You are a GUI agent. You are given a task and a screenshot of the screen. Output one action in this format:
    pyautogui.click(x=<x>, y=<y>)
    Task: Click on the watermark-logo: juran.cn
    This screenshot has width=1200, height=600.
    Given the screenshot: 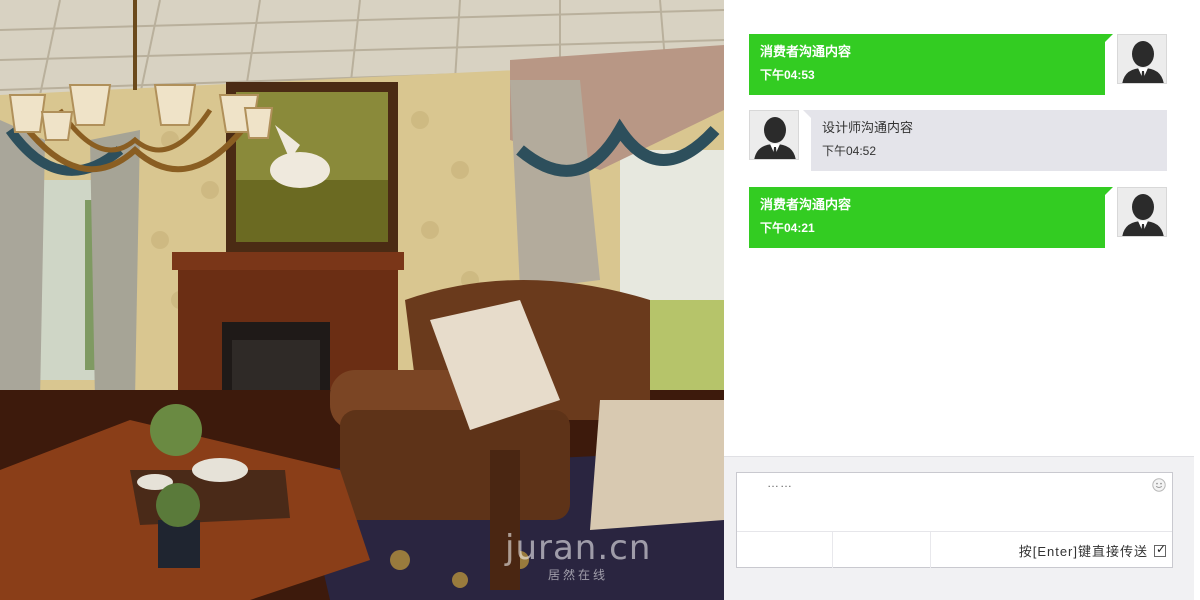 What is the action you would take?
    pyautogui.click(x=578, y=548)
    